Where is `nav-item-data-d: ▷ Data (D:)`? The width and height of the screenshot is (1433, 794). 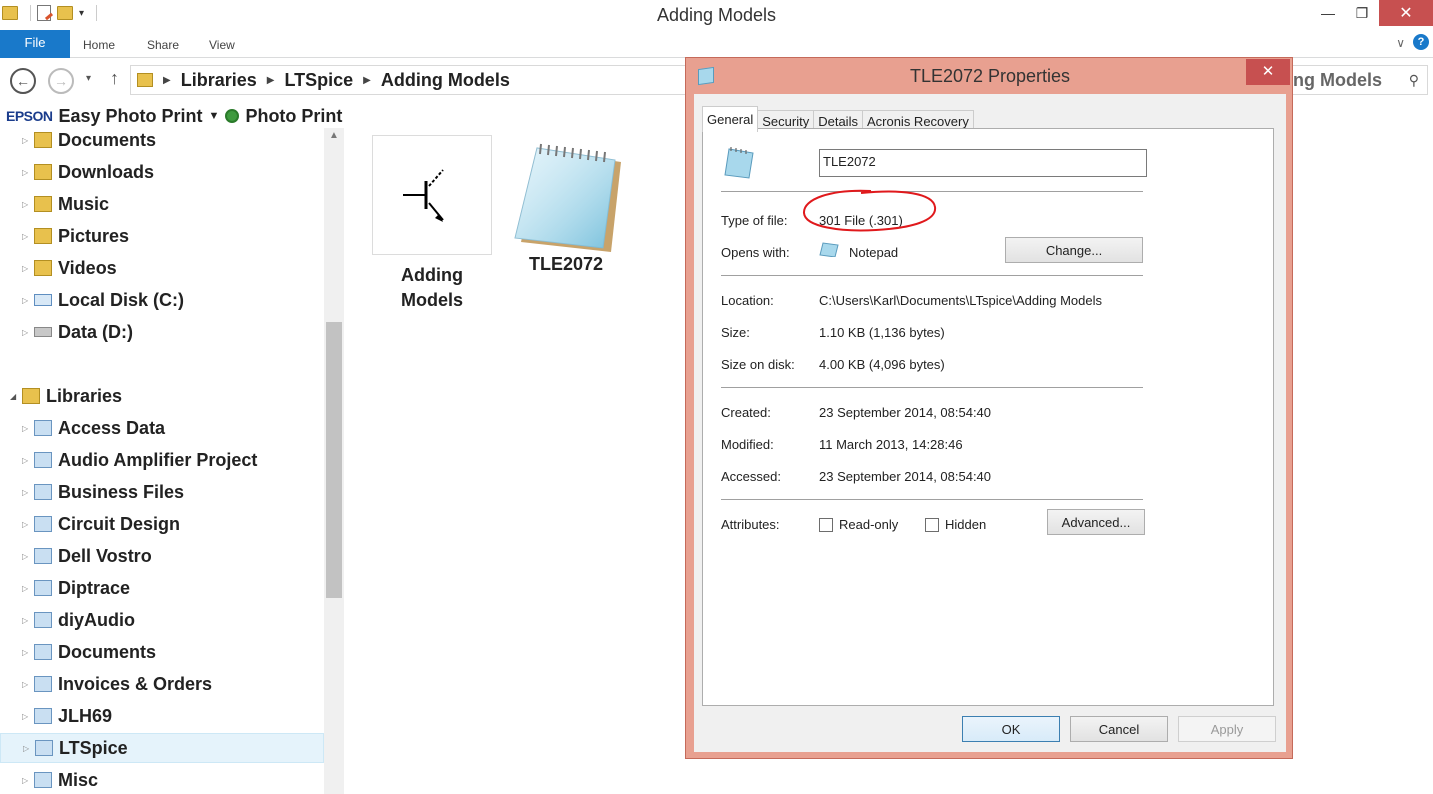 nav-item-data-d: ▷ Data (D:) is located at coordinates (162, 332).